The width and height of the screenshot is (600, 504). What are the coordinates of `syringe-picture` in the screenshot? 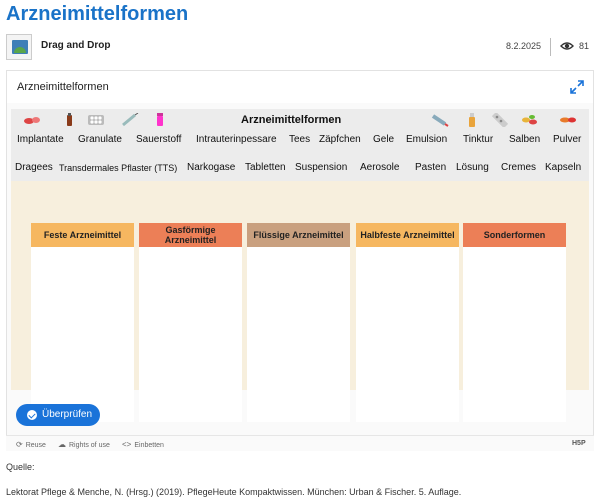 It's located at (130, 120).